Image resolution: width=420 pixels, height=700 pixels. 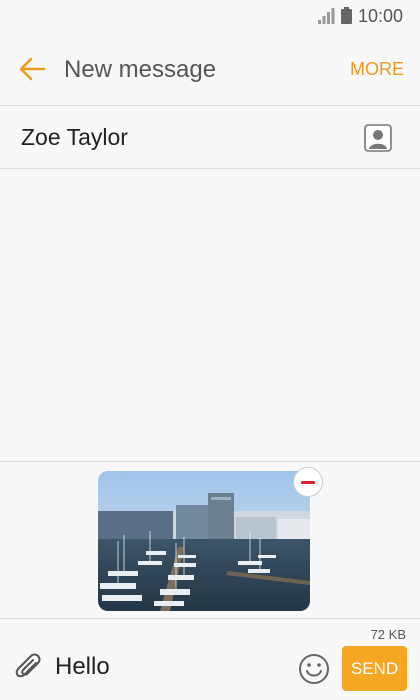 What do you see at coordinates (377, 69) in the screenshot?
I see `more-button: MORE` at bounding box center [377, 69].